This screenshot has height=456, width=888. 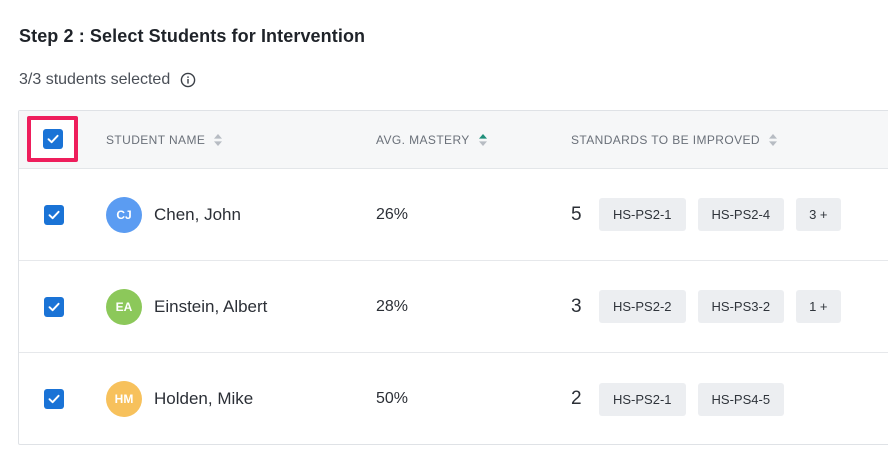 I want to click on student-cell: CJ Chen, John, so click(x=173, y=214).